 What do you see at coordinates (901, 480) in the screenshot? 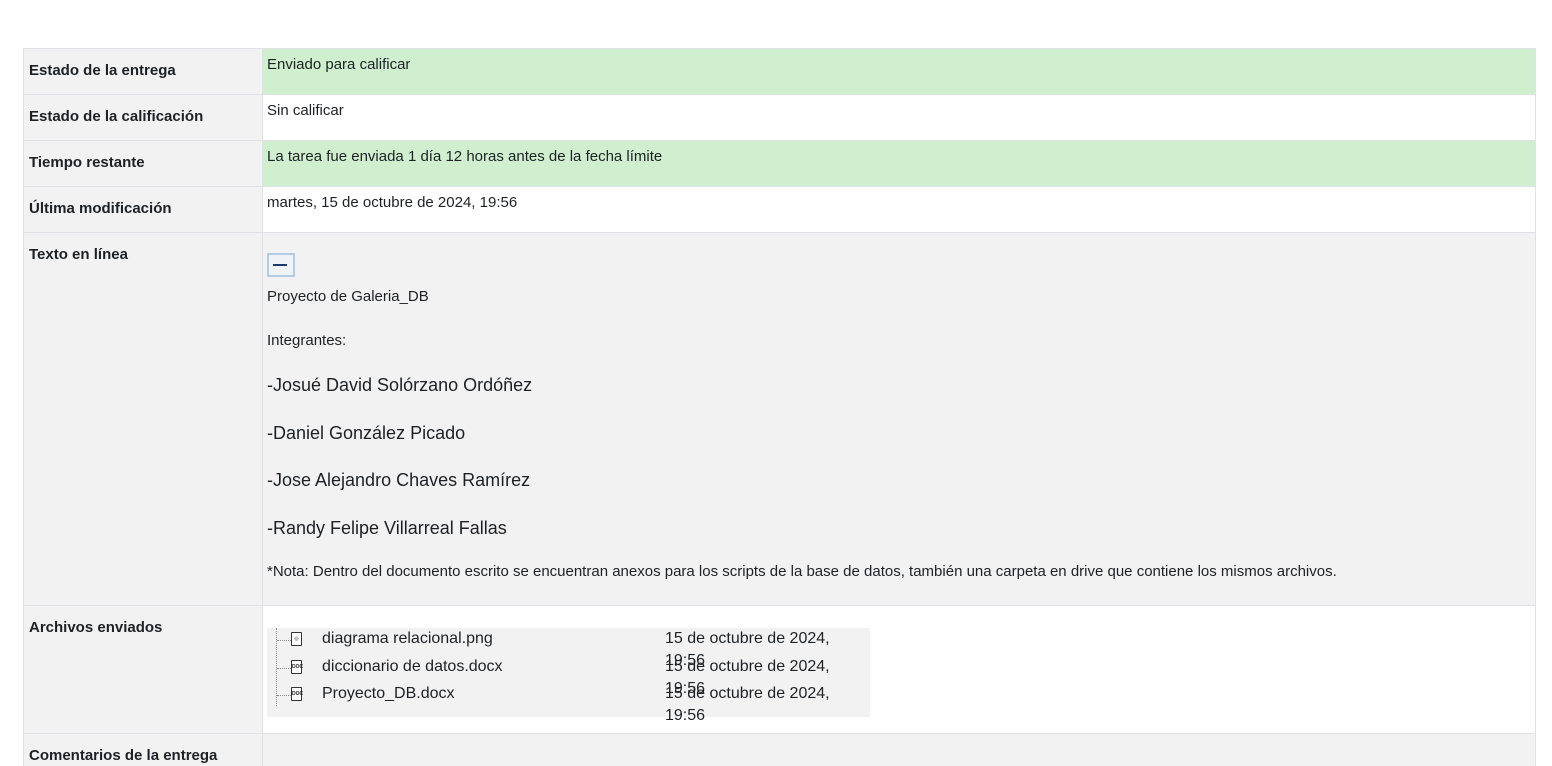
I see `member-item: -Jose Alejandro Chaves Ramírez` at bounding box center [901, 480].